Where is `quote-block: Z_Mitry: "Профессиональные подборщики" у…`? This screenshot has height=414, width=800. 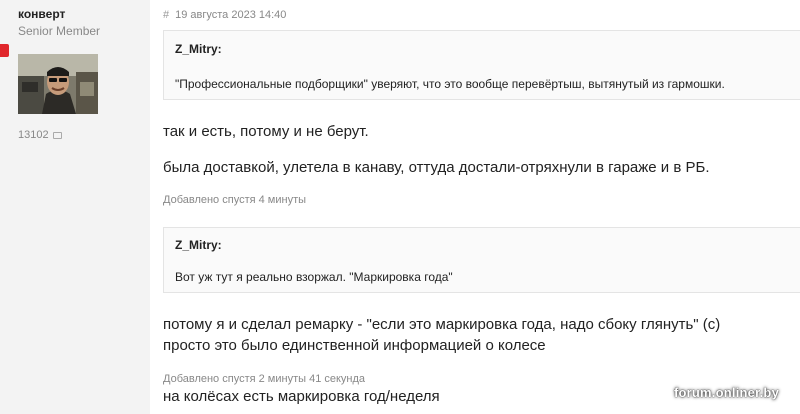
quote-block: Z_Mitry: "Профессиональные подборщики" у… is located at coordinates (481, 65).